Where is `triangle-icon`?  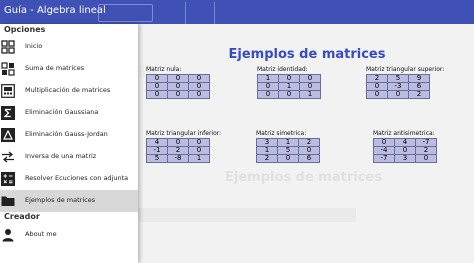 triangle-icon is located at coordinates (8, 135).